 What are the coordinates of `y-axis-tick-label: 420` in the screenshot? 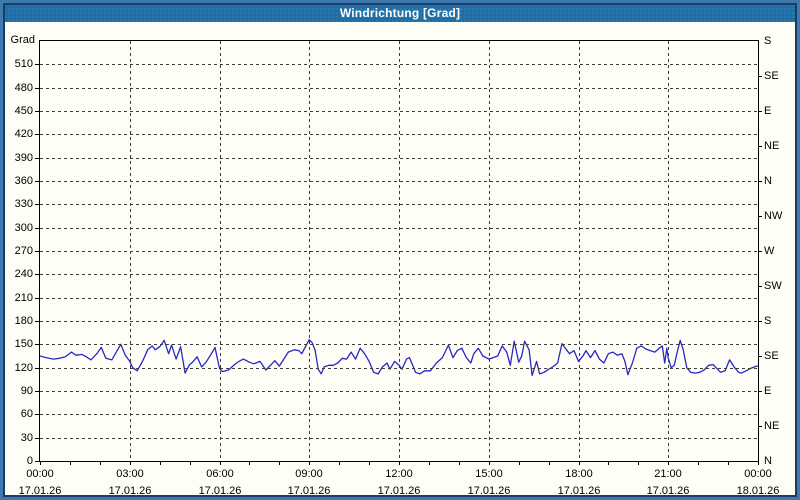 It's located at (23, 134).